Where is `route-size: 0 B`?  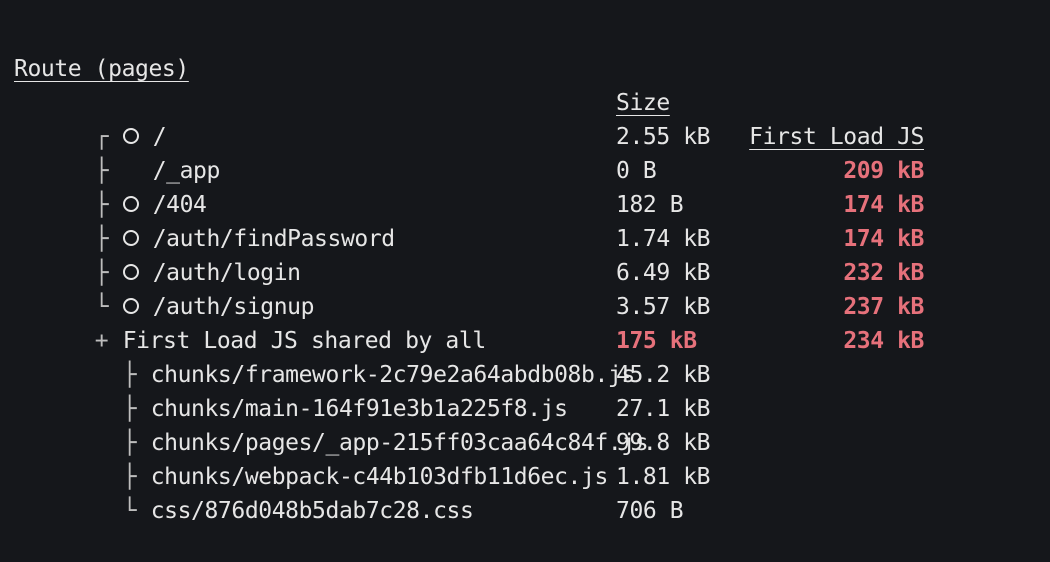
route-size: 0 B is located at coordinates (636, 171).